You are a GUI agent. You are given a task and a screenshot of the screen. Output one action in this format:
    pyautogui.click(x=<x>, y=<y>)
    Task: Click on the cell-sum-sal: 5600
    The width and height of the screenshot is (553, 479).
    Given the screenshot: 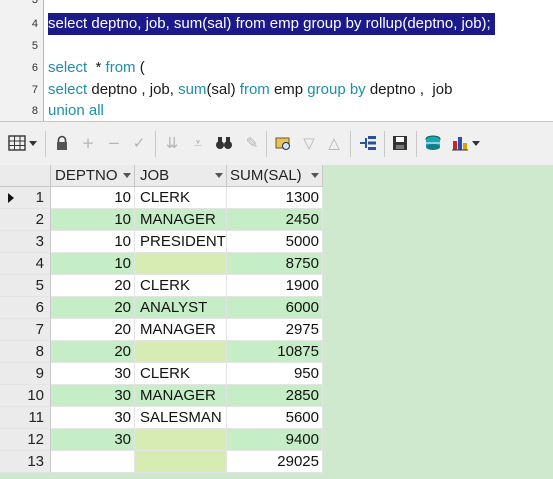 What is the action you would take?
    pyautogui.click(x=275, y=418)
    